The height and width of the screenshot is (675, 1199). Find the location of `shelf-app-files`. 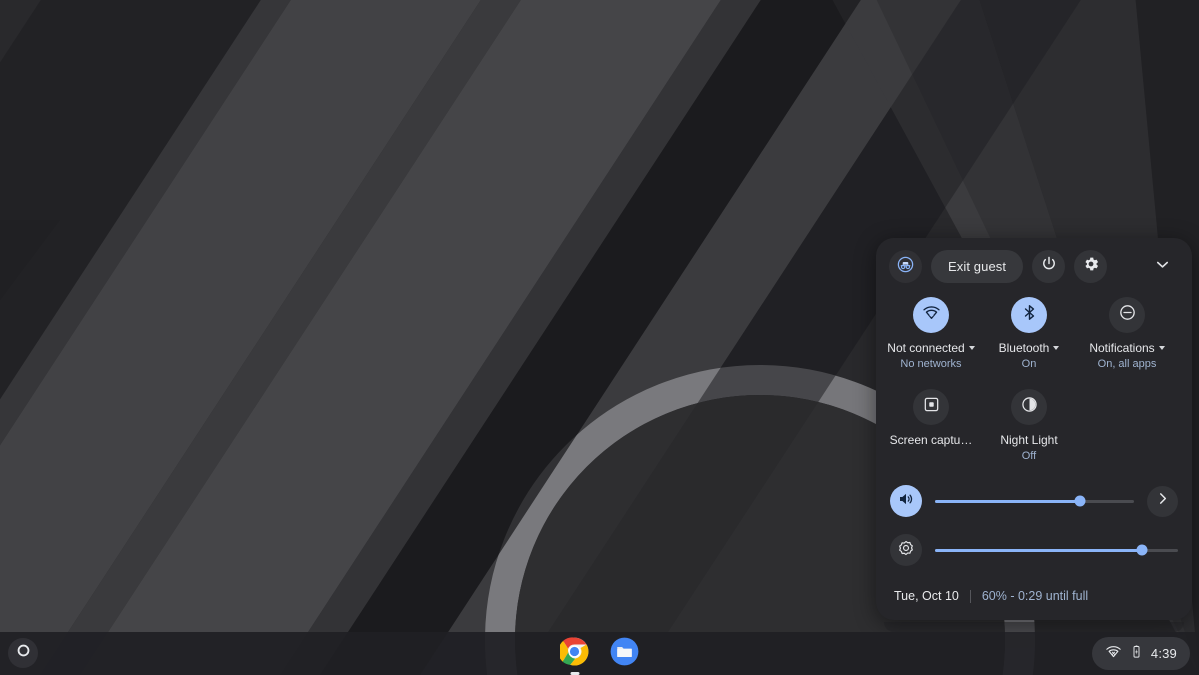

shelf-app-files is located at coordinates (625, 654).